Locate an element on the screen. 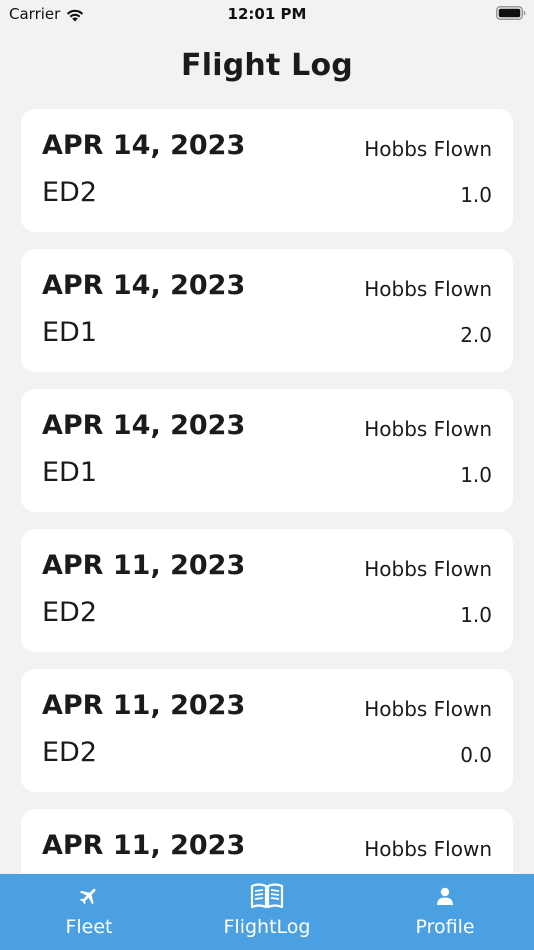  tab-flightlog-label: FlightLog is located at coordinates (267, 927).